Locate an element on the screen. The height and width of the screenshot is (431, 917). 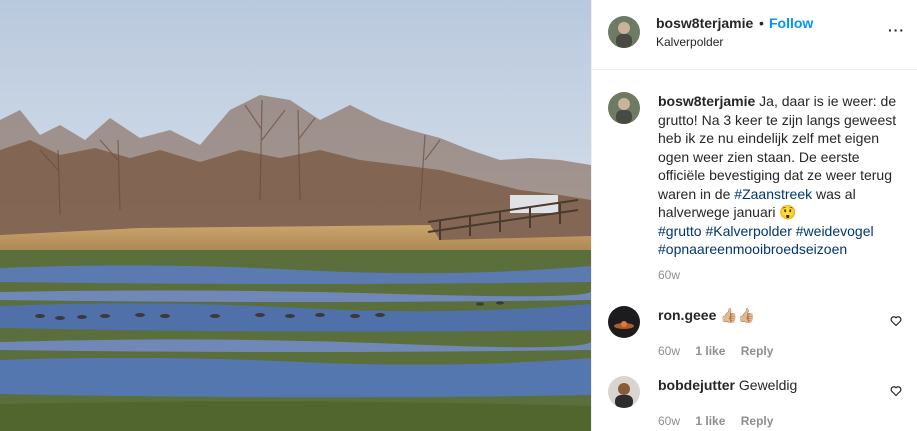
hashtag-link: #opnaareenmooibroedseizoen is located at coordinates (752, 249).